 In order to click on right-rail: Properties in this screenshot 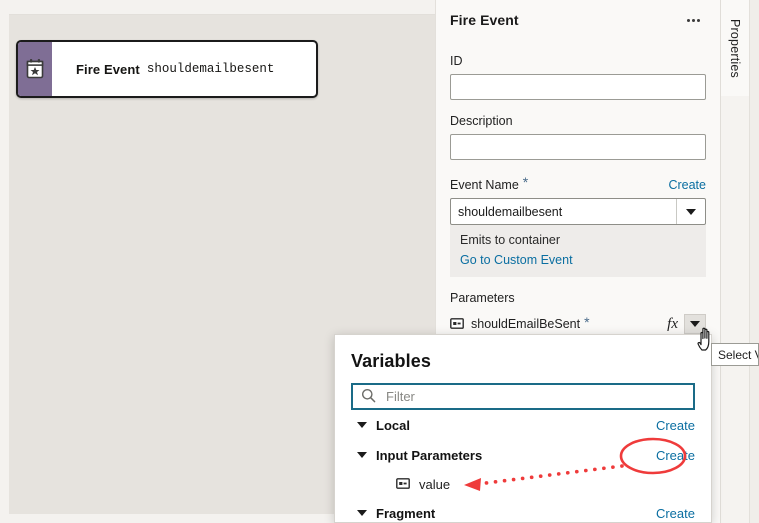, I will do `click(739, 261)`.